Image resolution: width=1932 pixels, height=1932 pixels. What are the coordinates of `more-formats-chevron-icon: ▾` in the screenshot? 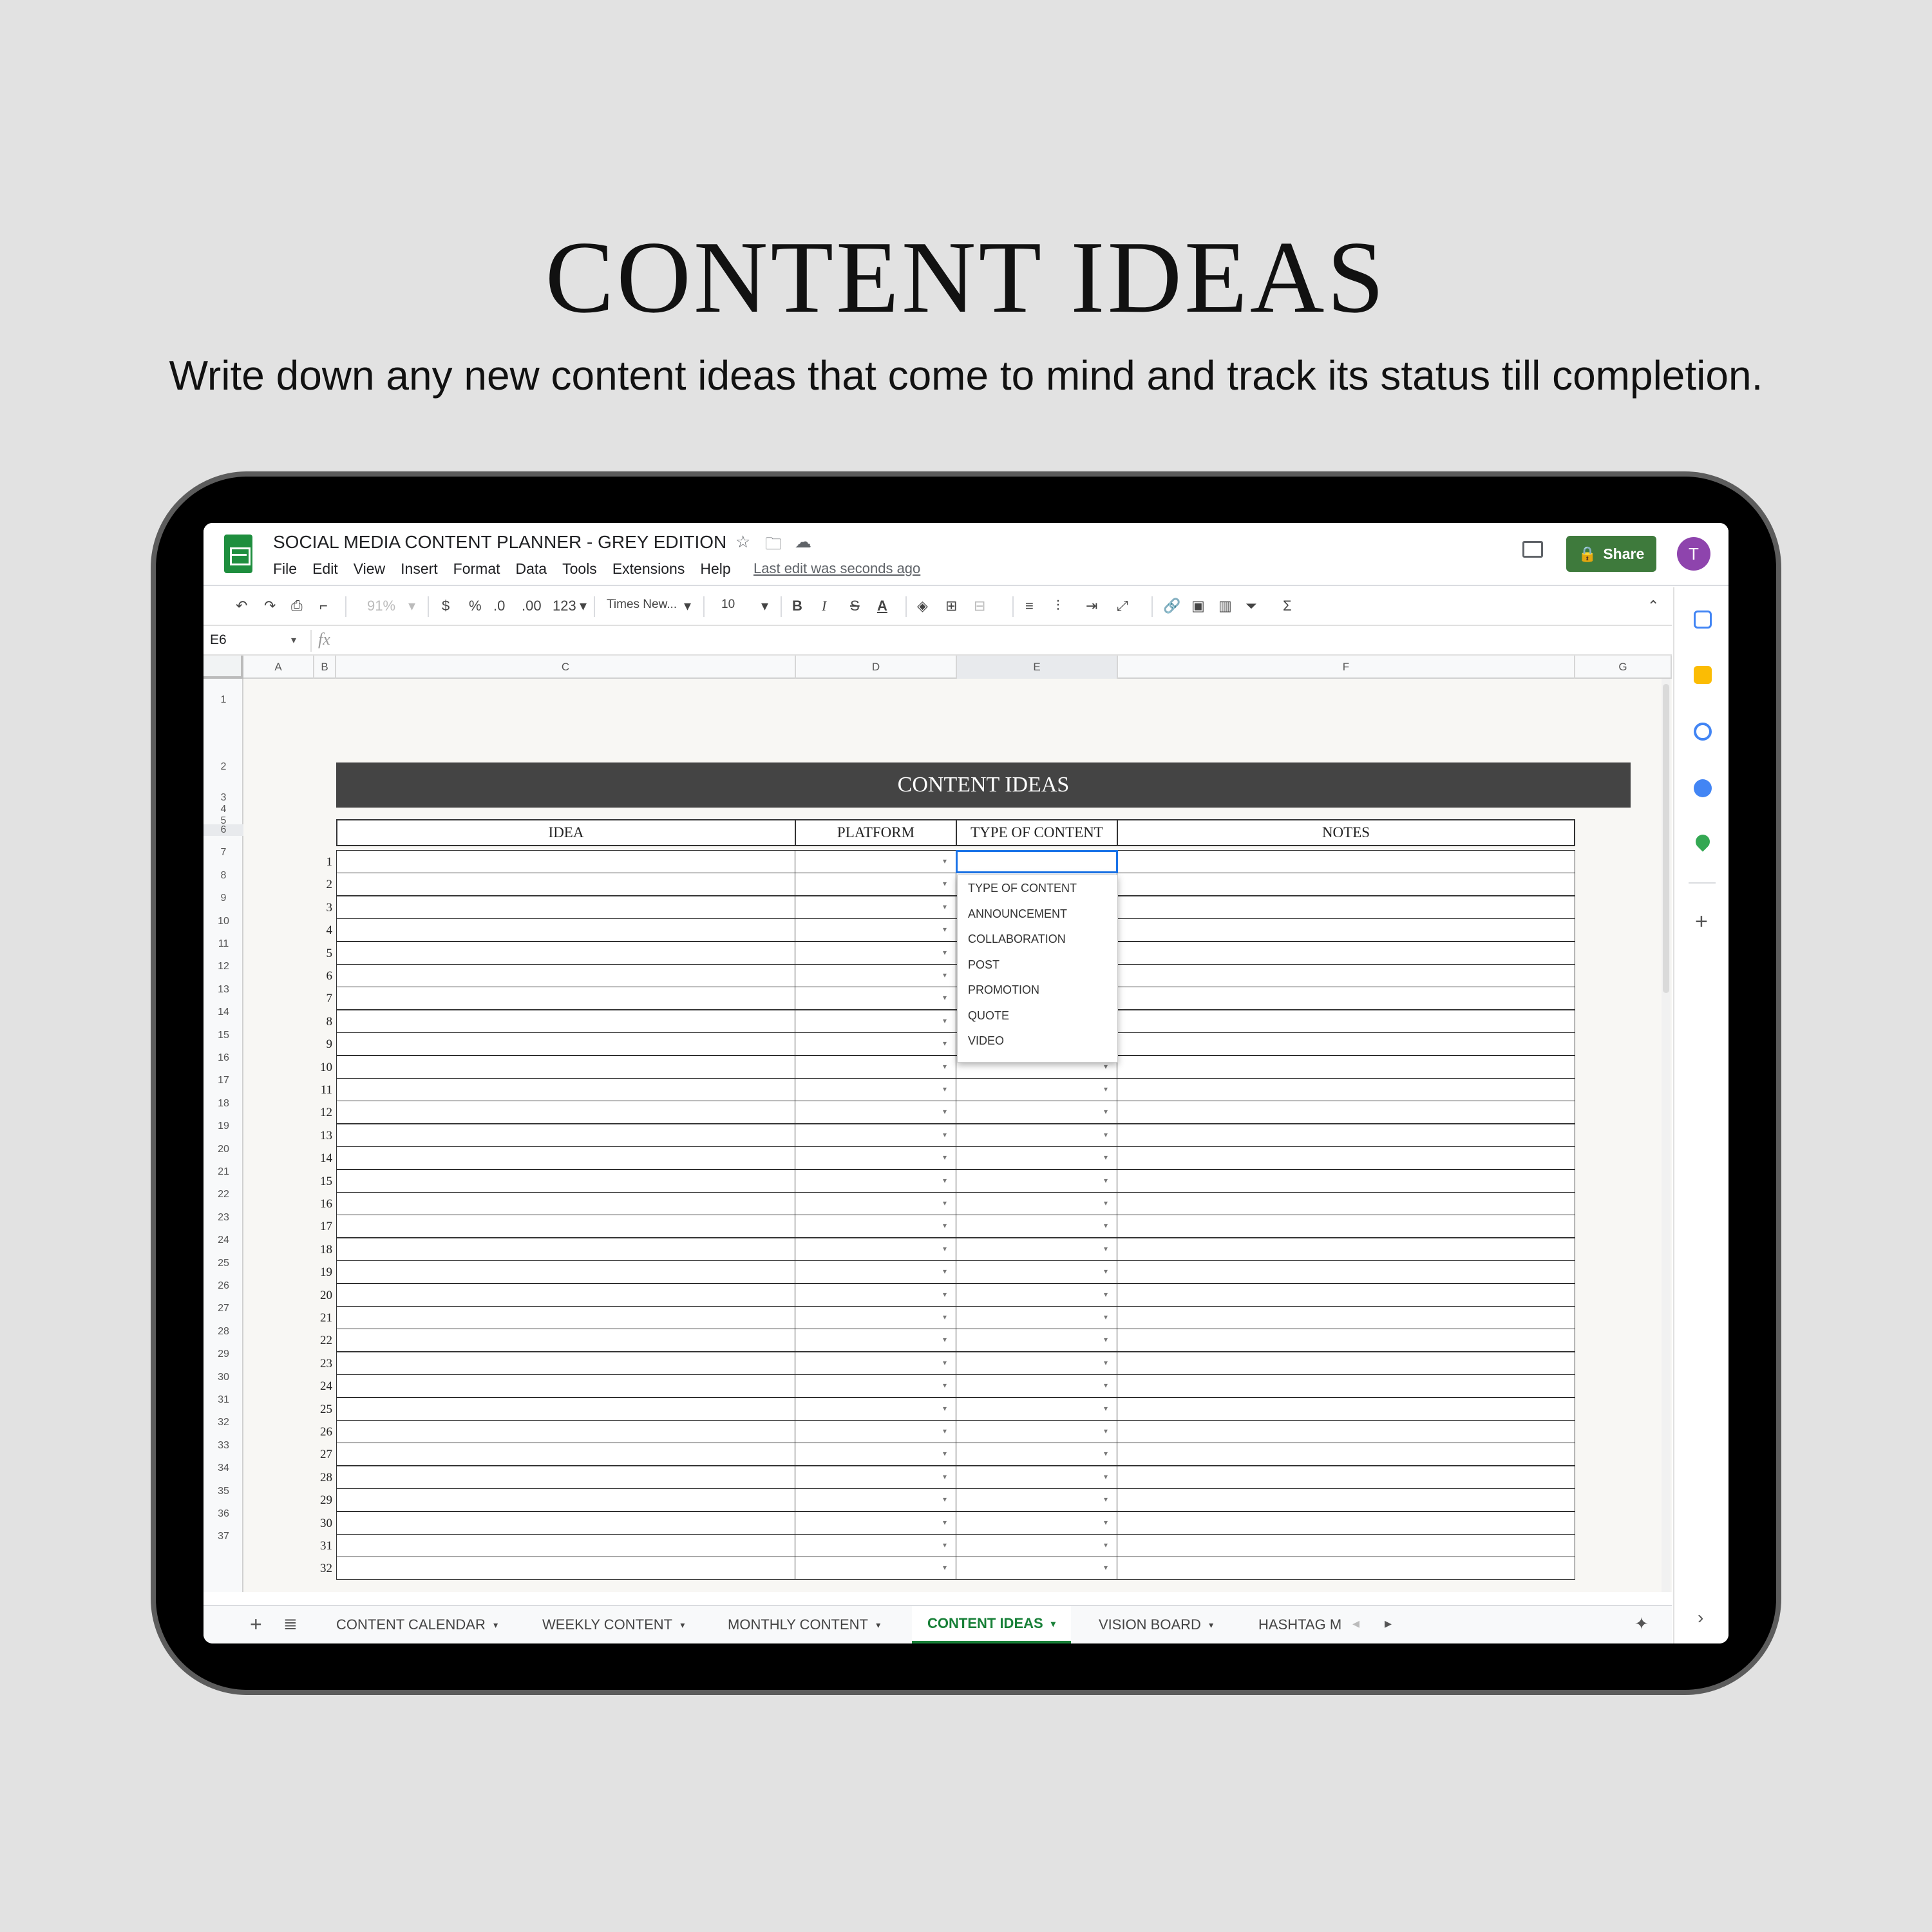 It's located at (583, 606).